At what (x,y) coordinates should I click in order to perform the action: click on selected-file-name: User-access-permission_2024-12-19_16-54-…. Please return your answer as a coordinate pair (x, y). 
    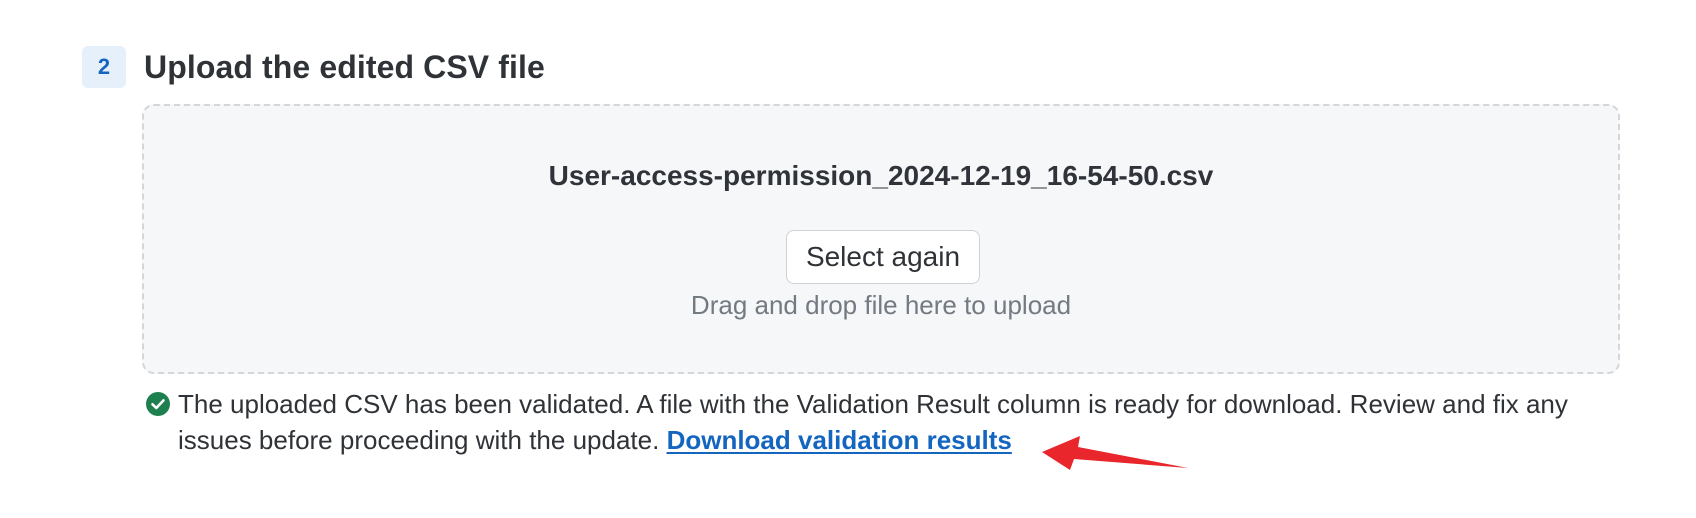
    Looking at the image, I should click on (881, 175).